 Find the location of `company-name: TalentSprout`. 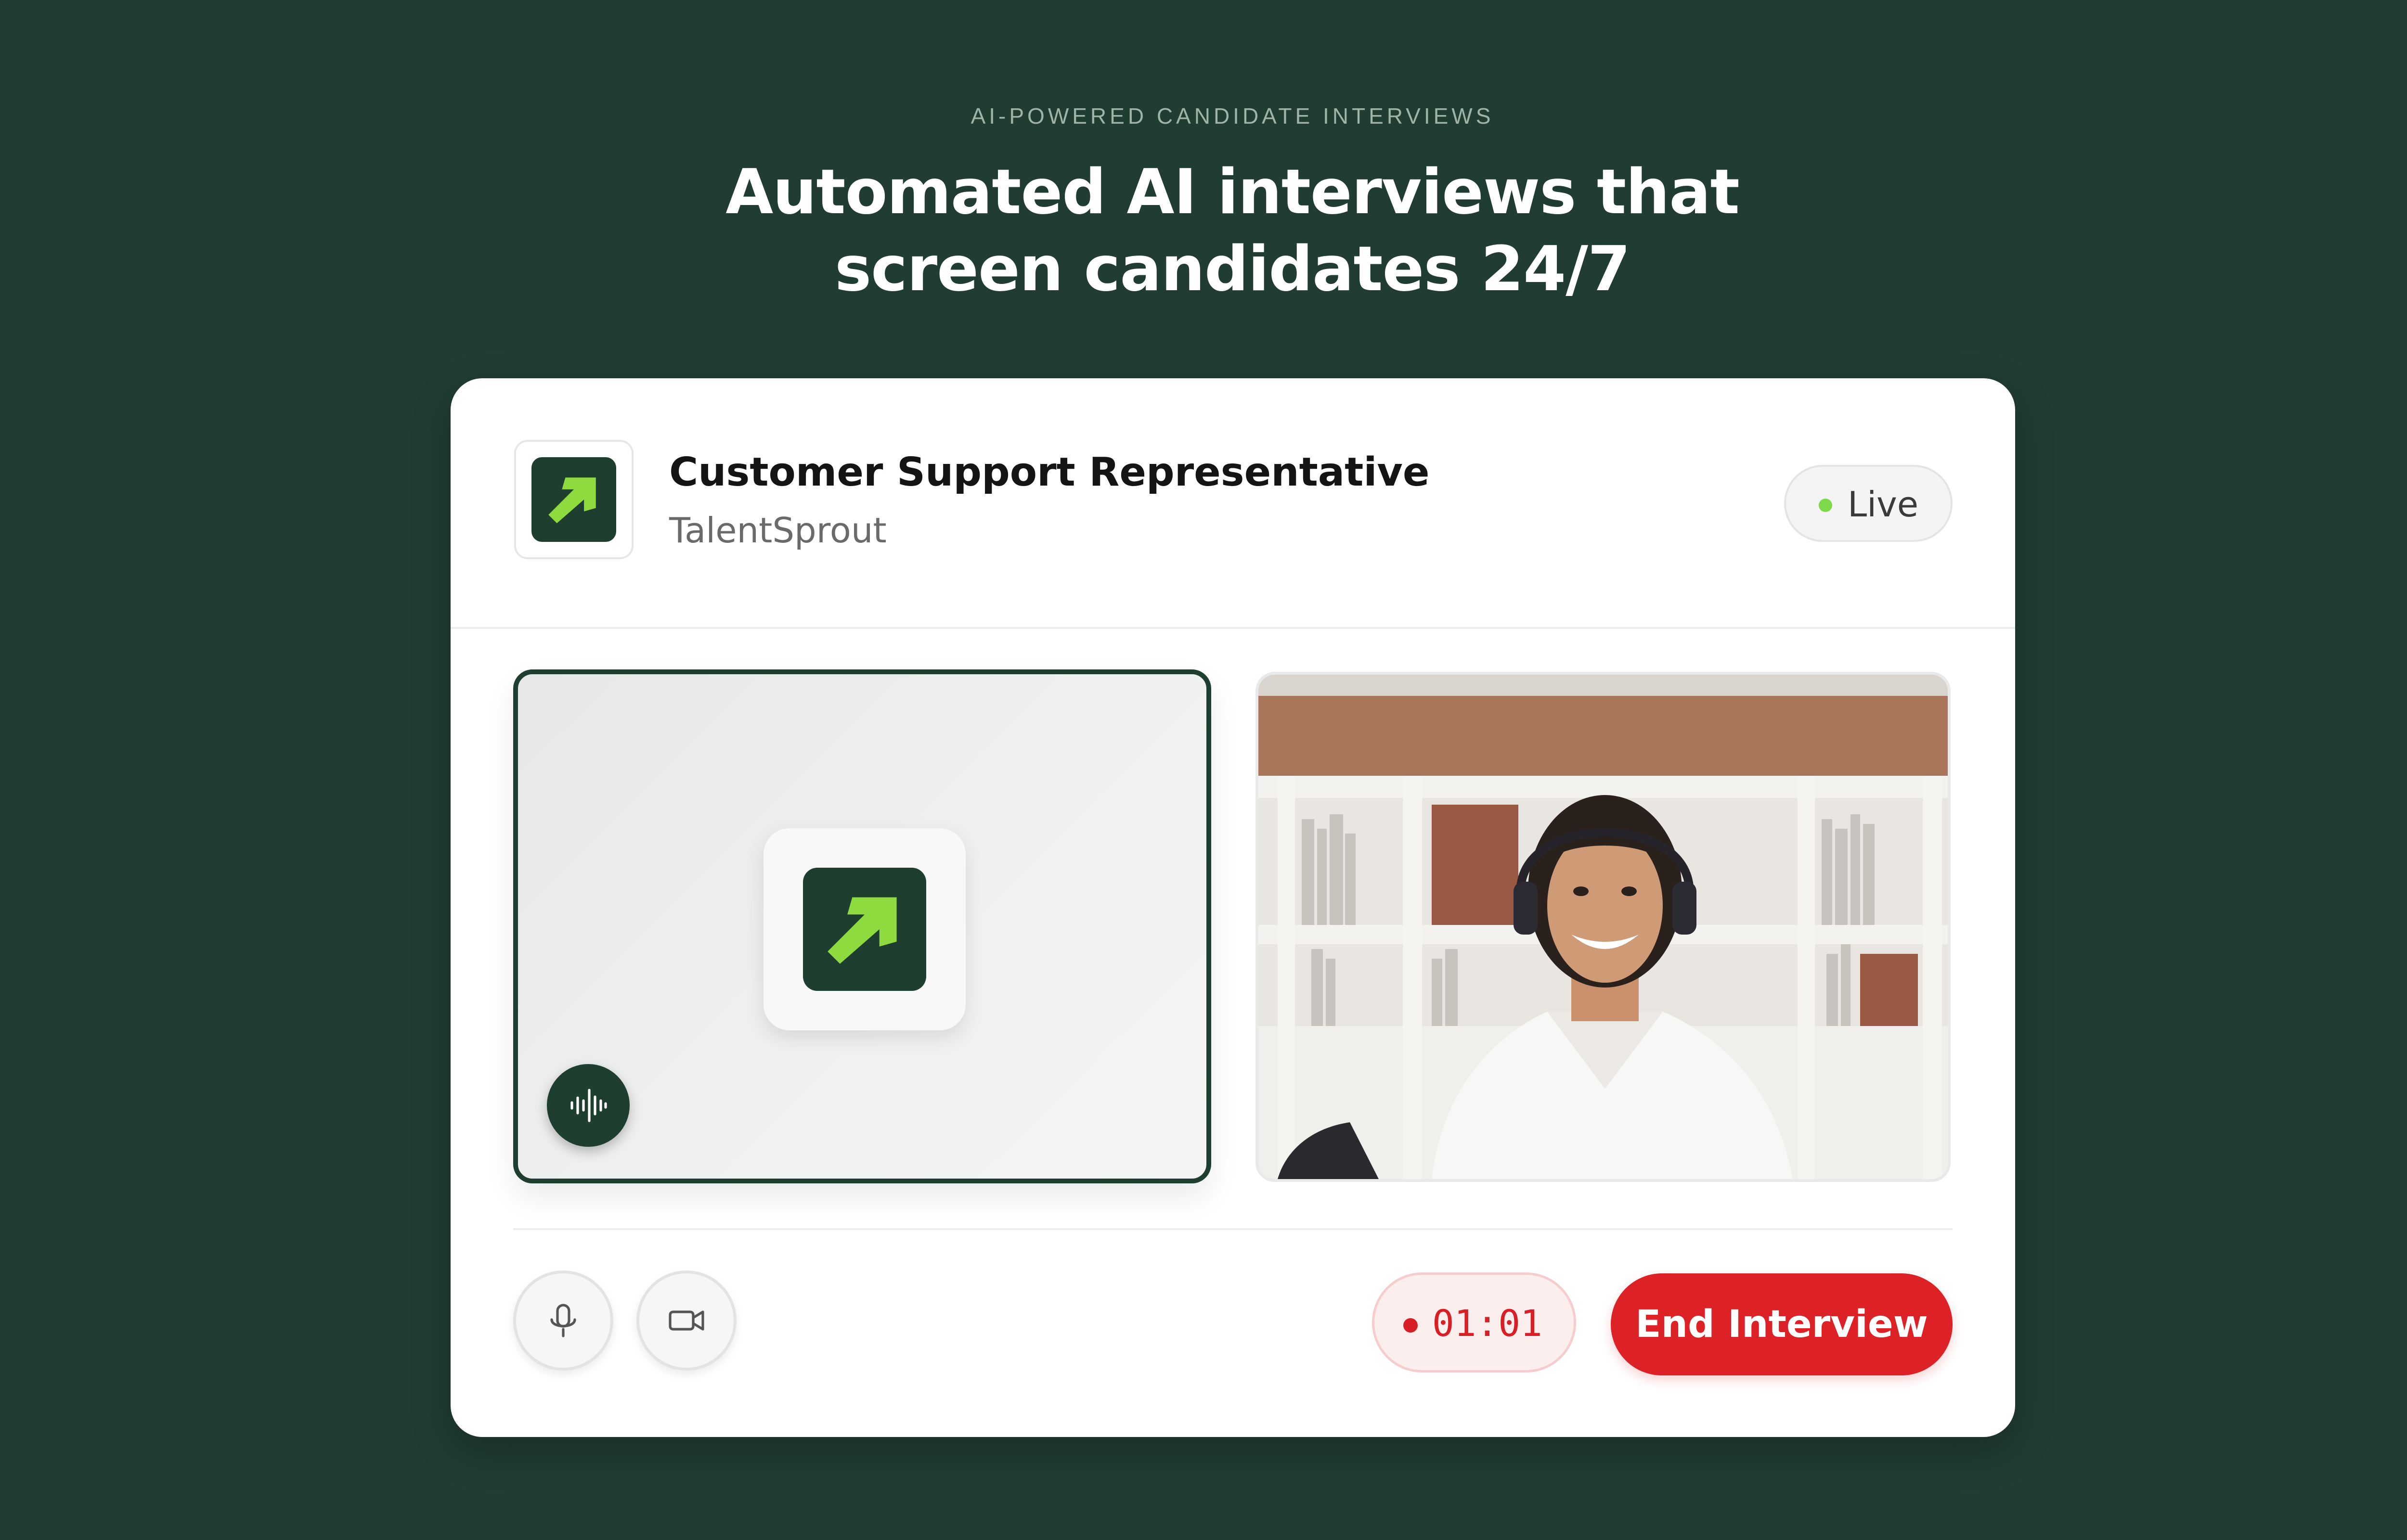

company-name: TalentSprout is located at coordinates (778, 530).